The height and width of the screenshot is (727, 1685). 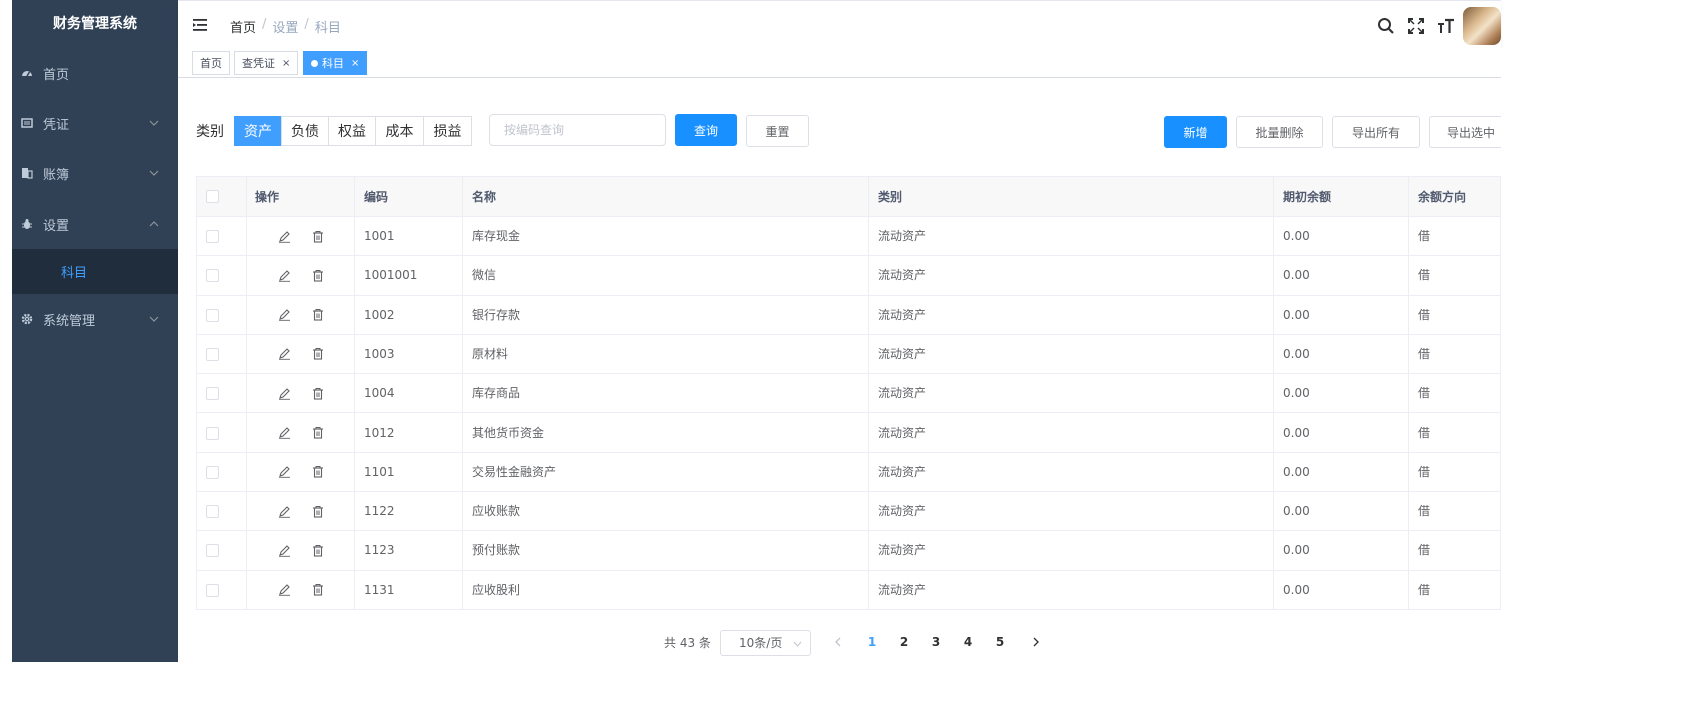 I want to click on tag-subjects: 科目 ×, so click(x=335, y=63).